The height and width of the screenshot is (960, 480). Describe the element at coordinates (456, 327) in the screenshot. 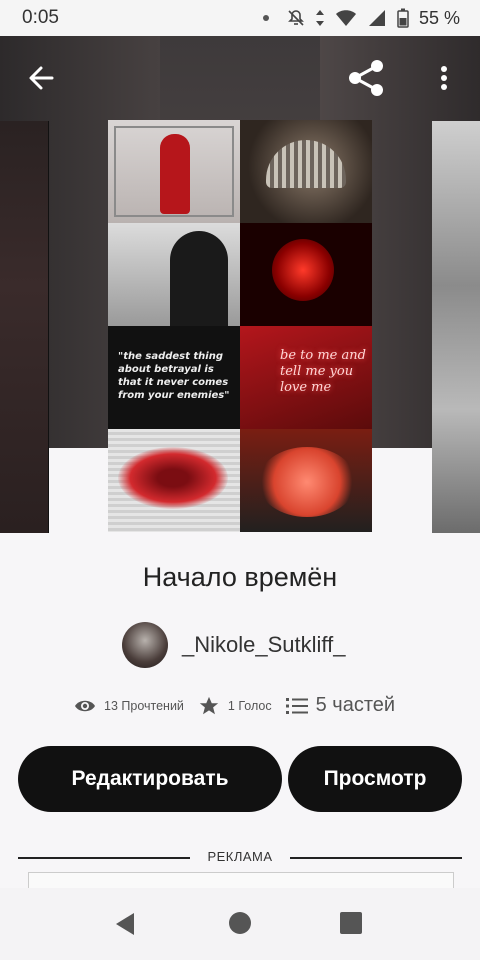

I see `next-story-cover` at that location.